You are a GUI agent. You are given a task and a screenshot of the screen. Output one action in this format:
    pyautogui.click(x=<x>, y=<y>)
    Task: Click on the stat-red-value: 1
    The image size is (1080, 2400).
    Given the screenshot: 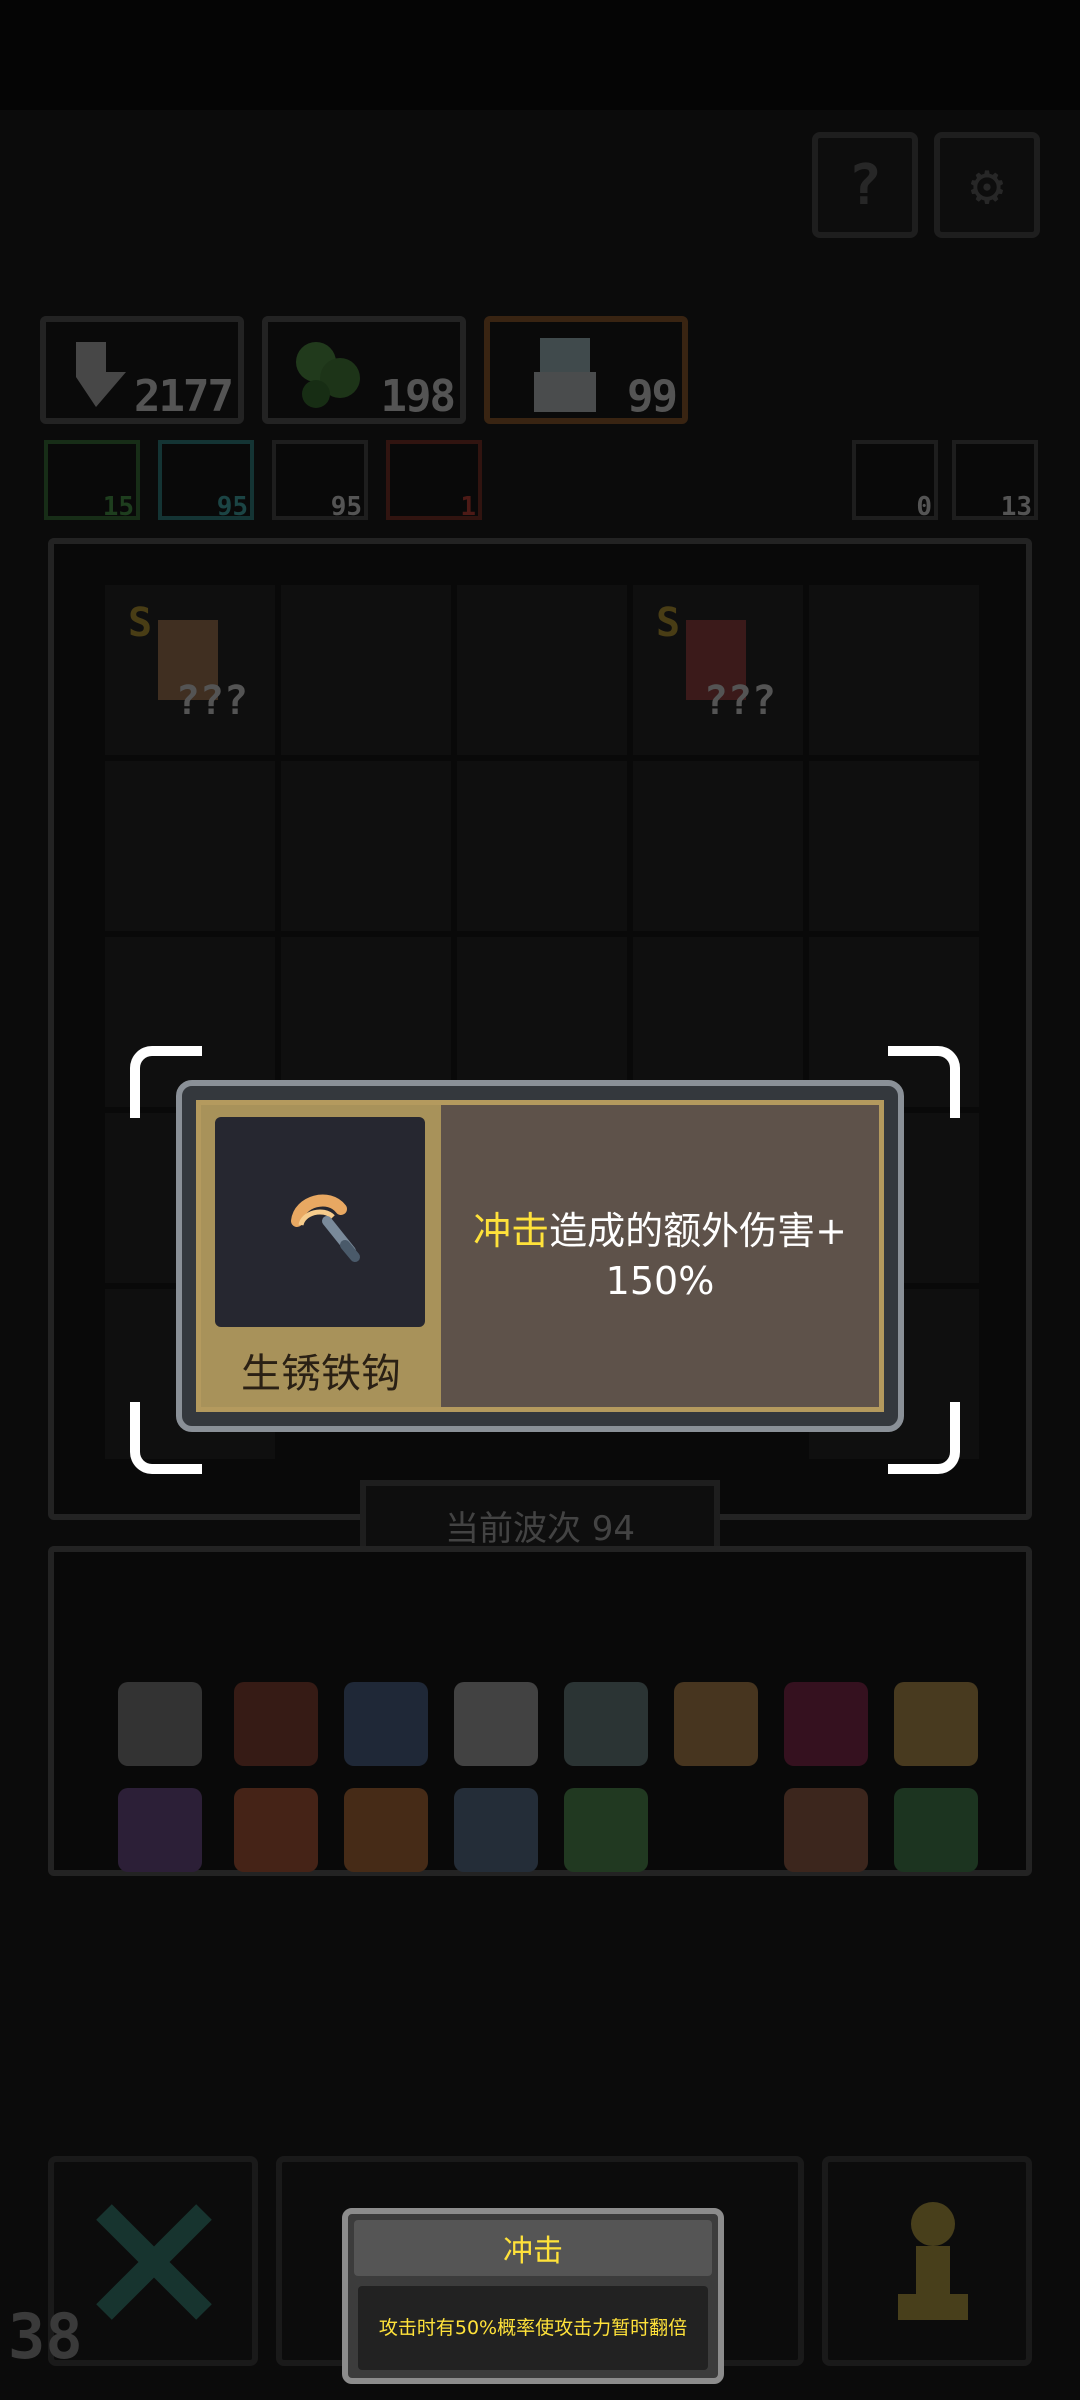 What is the action you would take?
    pyautogui.click(x=468, y=507)
    